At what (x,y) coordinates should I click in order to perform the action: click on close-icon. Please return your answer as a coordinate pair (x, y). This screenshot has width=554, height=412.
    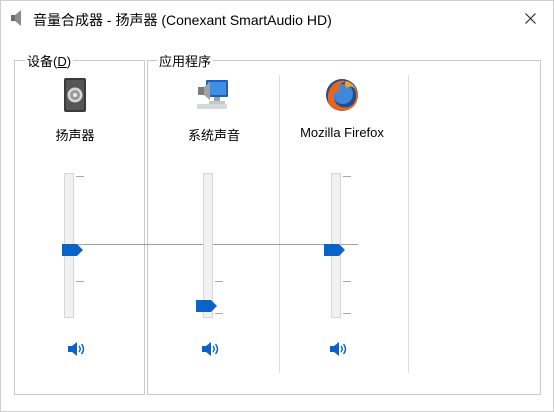
    Looking at the image, I should click on (530, 18).